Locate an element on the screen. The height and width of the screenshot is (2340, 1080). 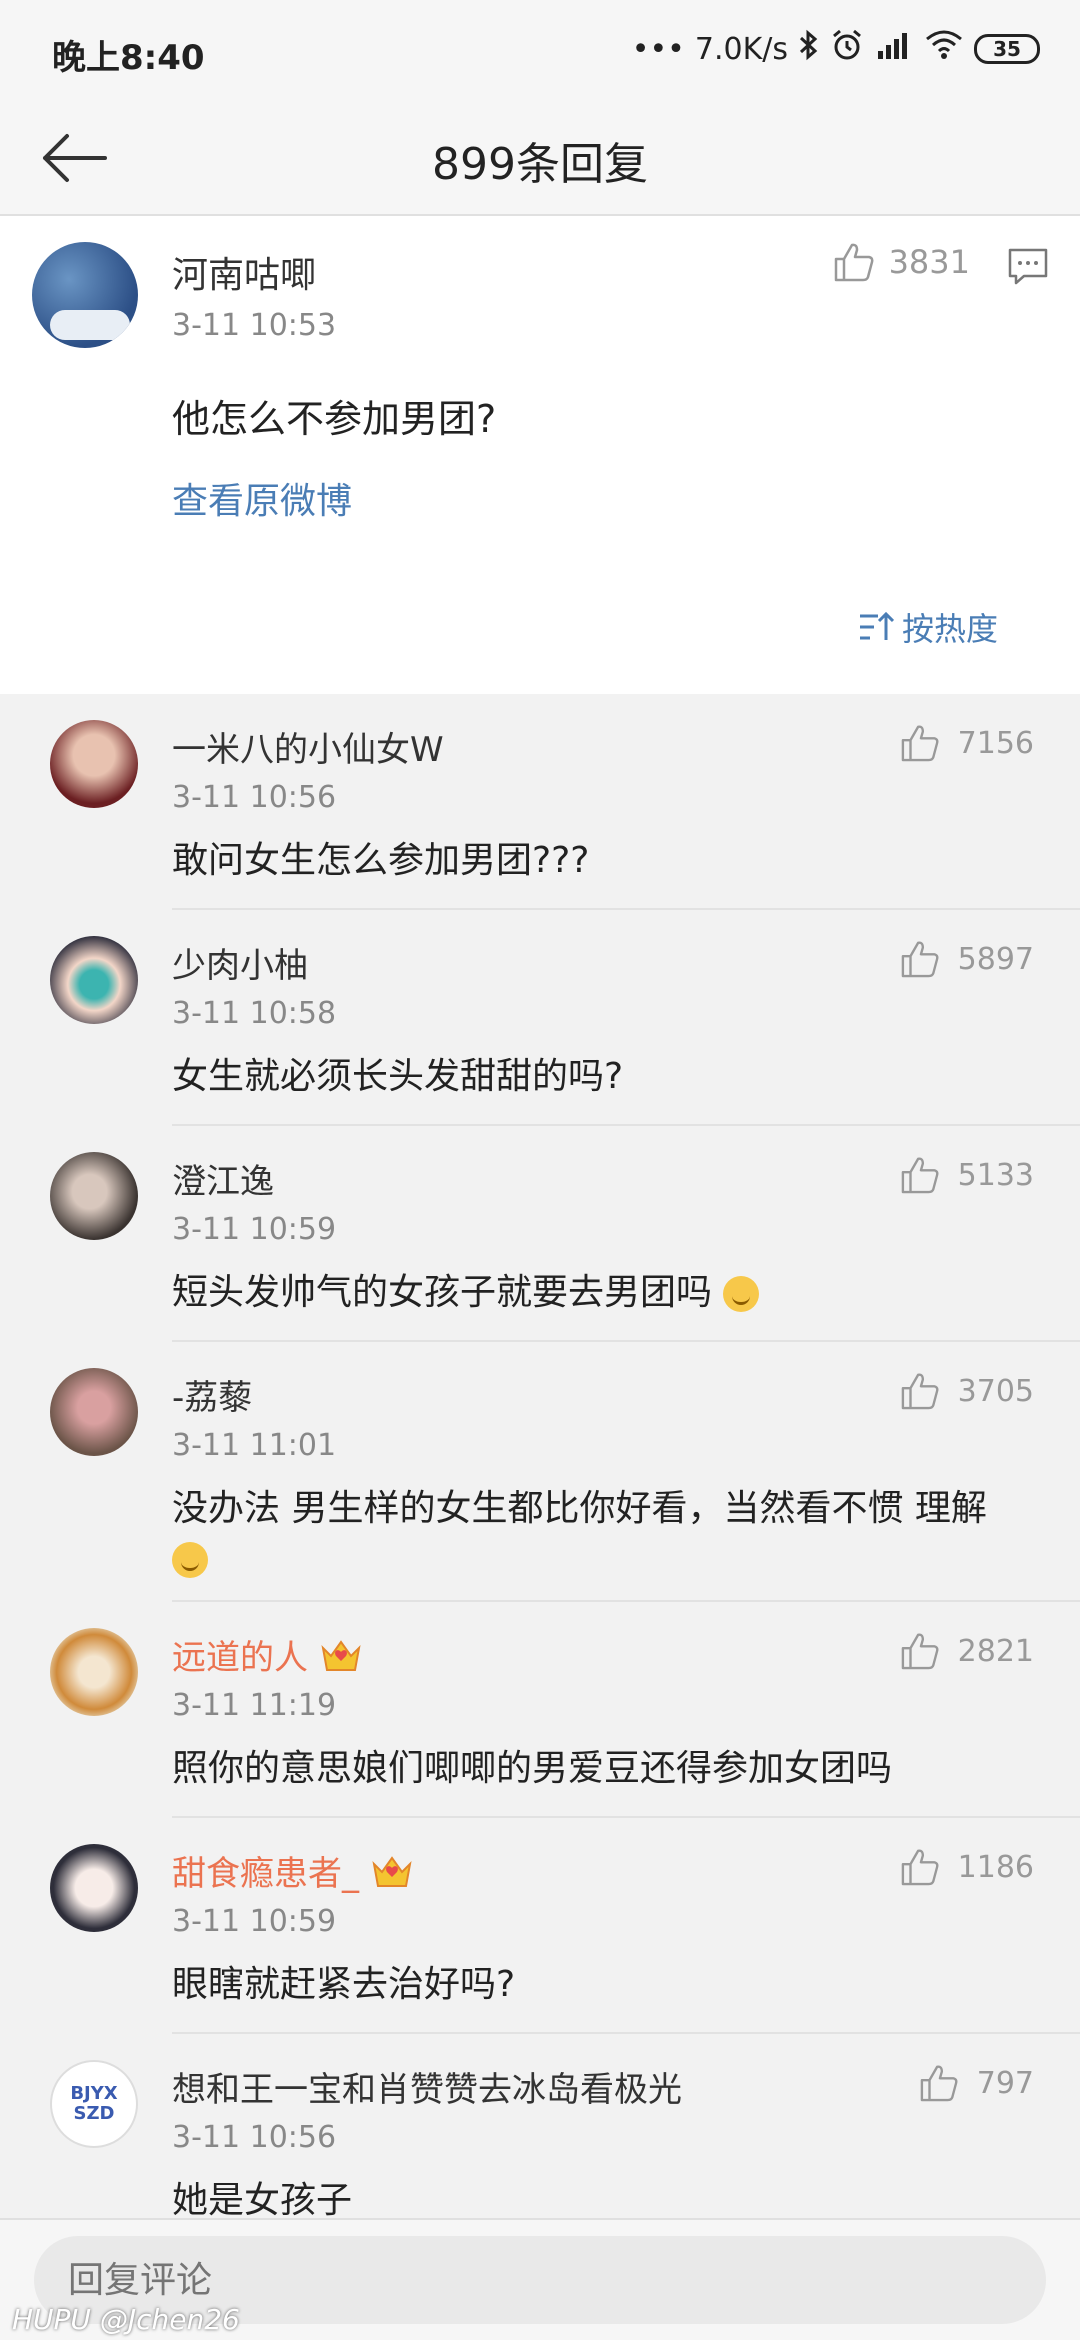
reply-user-name: 甜食瘾患者_ is located at coordinates (293, 1870).